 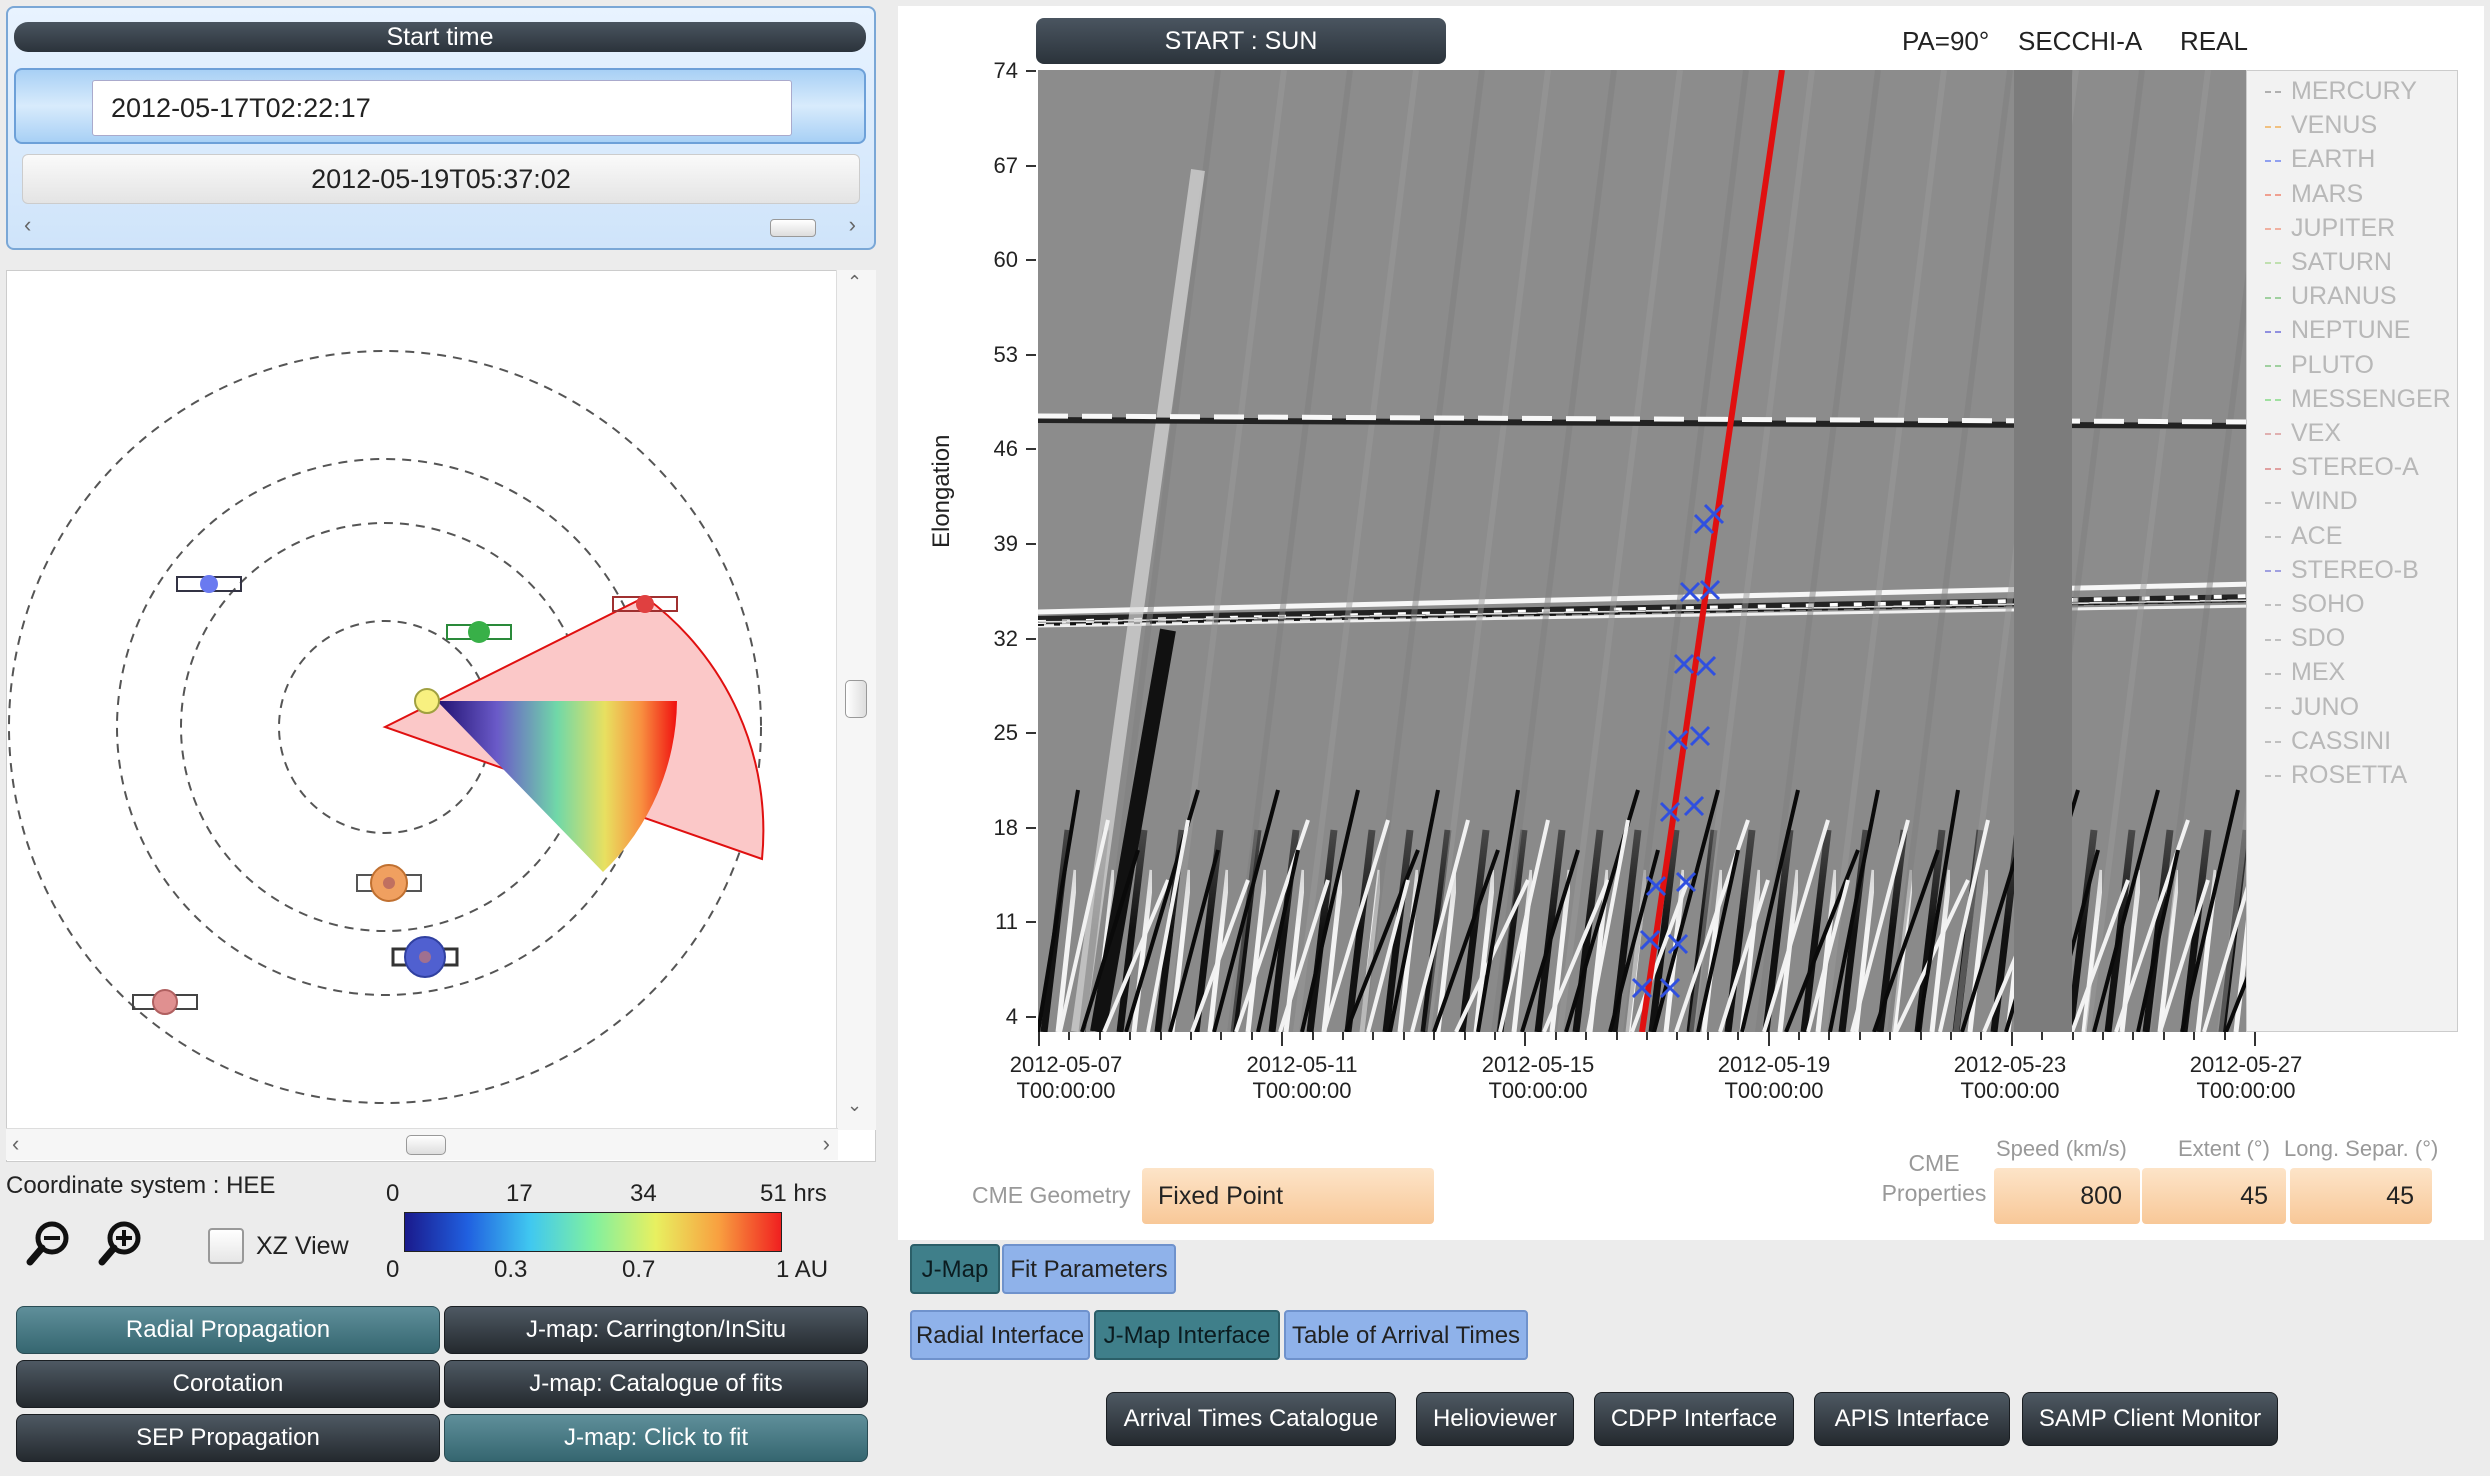 What do you see at coordinates (165, 1002) in the screenshot?
I see `planet-mars-icon` at bounding box center [165, 1002].